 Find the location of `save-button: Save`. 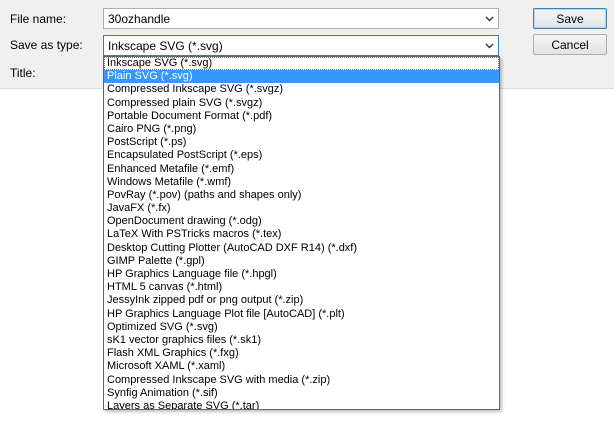

save-button: Save is located at coordinates (570, 18).